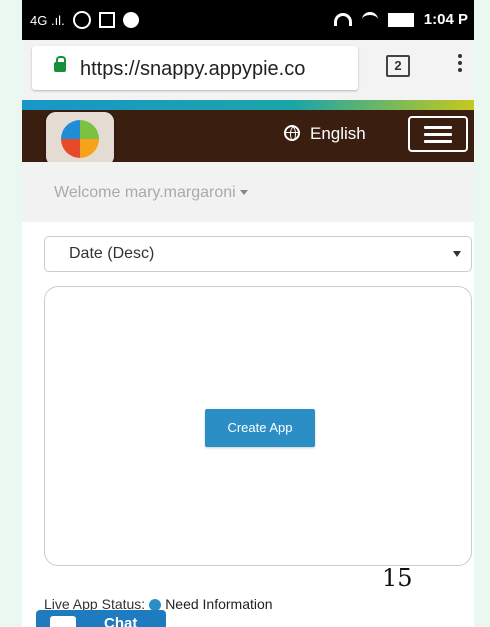  I want to click on user-dropdown: Welcome mary.margaroni, so click(151, 193).